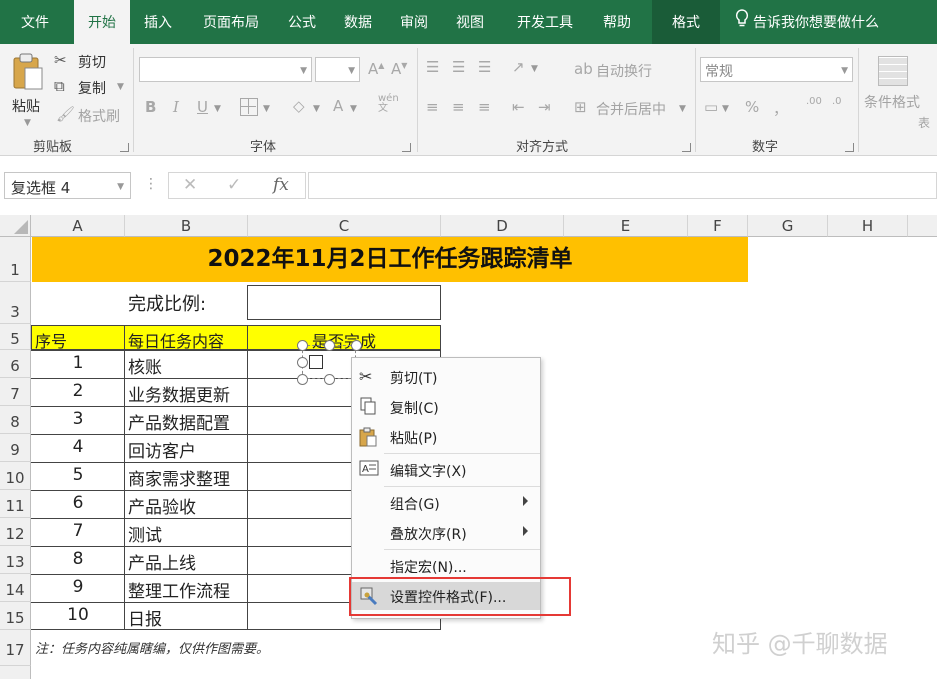  I want to click on column-header: H, so click(868, 226).